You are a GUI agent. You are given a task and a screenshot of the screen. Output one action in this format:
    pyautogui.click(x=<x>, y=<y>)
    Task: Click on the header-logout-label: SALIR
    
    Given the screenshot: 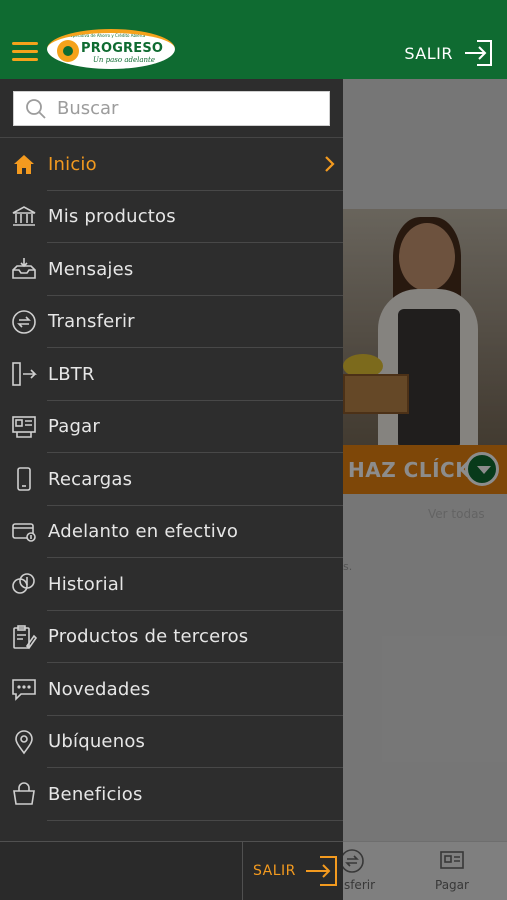 What is the action you would take?
    pyautogui.click(x=428, y=53)
    